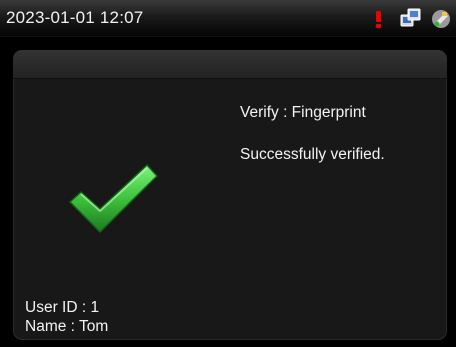 The width and height of the screenshot is (456, 347). Describe the element at coordinates (75, 17) in the screenshot. I see `datetime-display: 2023-01-01 12:07` at that location.